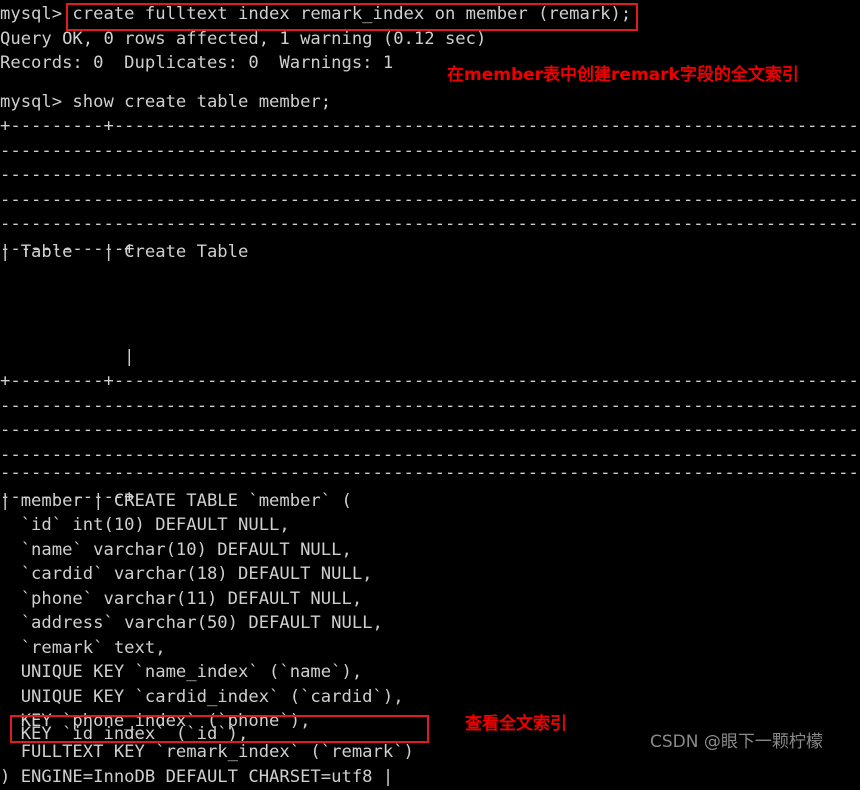 This screenshot has height=790, width=860. What do you see at coordinates (623, 75) in the screenshot?
I see `create-fulltext-index-note: 在member表中创建remark字段的全文索引` at bounding box center [623, 75].